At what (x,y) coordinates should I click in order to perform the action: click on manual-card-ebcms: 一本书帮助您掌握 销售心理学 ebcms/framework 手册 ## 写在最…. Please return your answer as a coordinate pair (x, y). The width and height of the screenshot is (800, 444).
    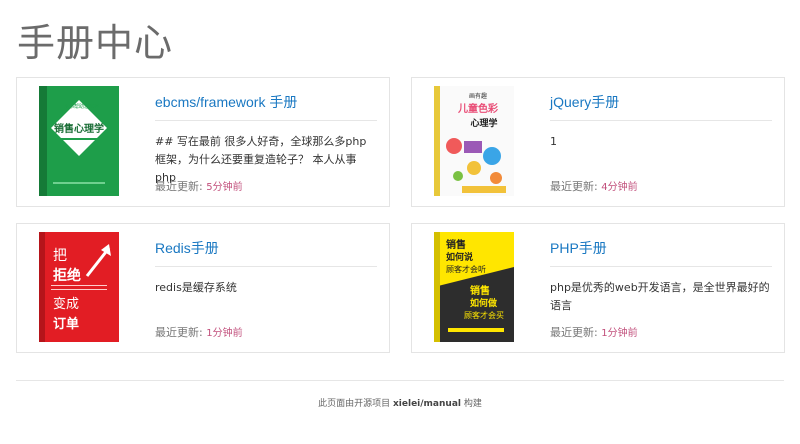
    Looking at the image, I should click on (203, 142).